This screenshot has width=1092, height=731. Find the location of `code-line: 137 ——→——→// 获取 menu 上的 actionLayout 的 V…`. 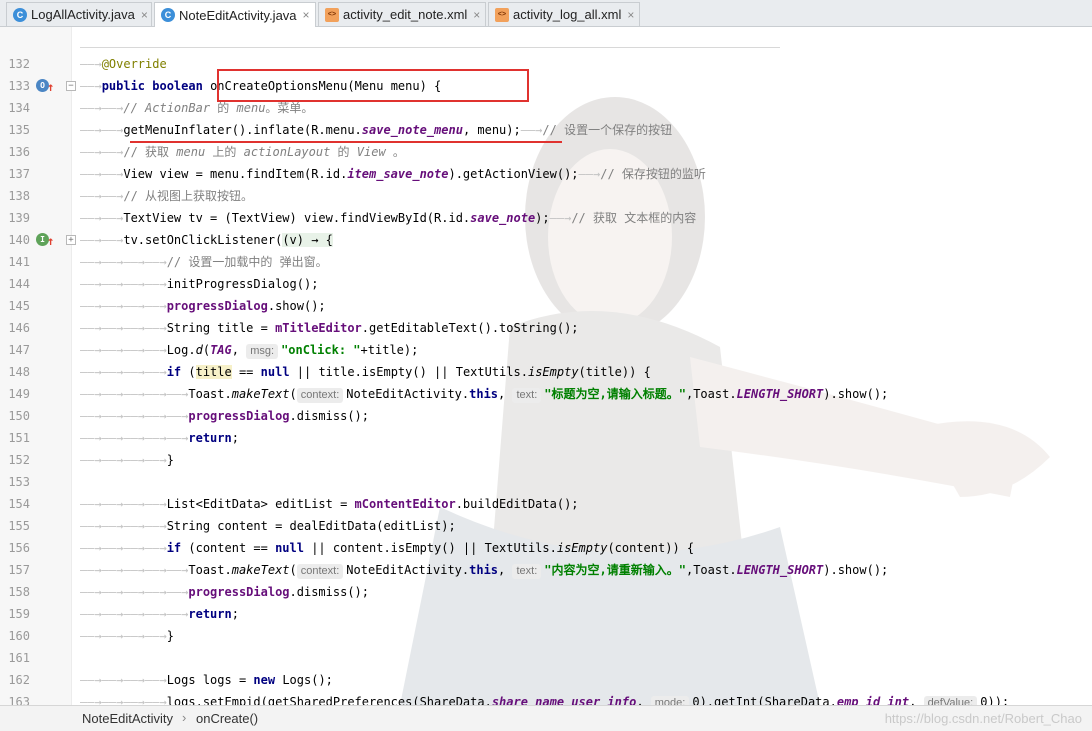

code-line: 137 ——→——→// 获取 menu 上的 actionLayout 的 V… is located at coordinates (546, 161).